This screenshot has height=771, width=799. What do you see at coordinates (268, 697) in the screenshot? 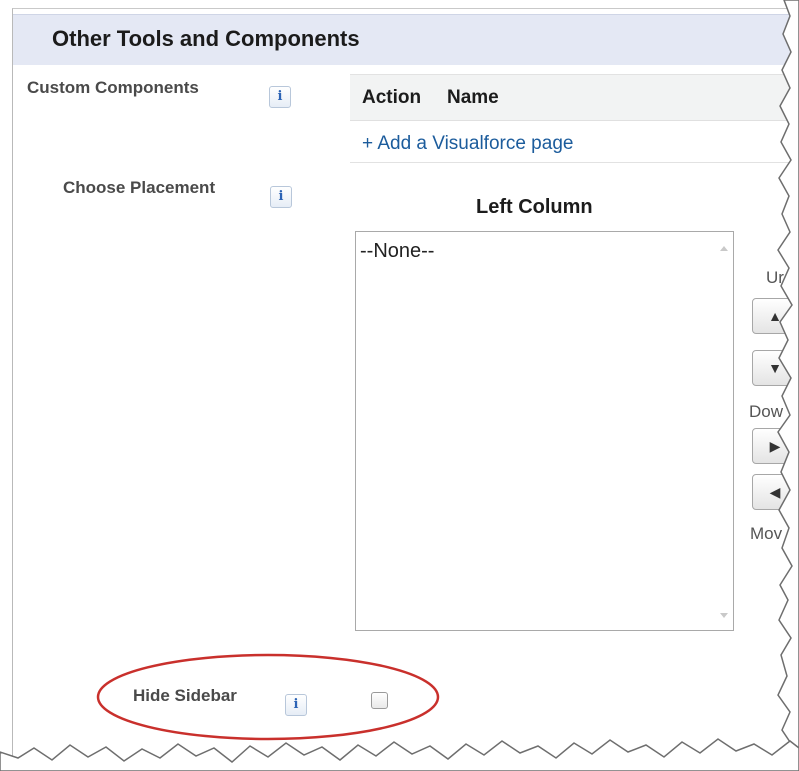
I see `highlight-ellipse` at bounding box center [268, 697].